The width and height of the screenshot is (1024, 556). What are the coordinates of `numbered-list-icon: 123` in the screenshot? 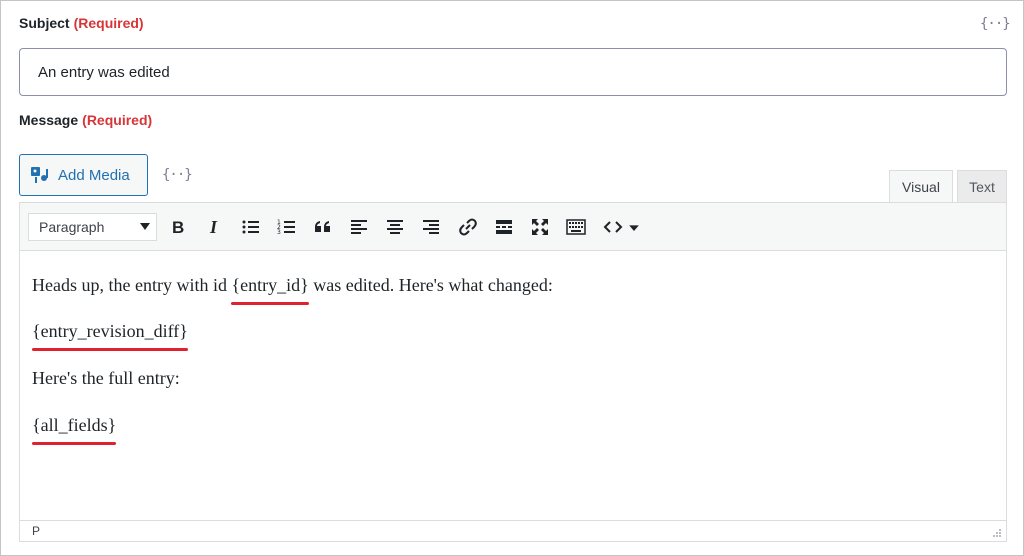 It's located at (287, 227).